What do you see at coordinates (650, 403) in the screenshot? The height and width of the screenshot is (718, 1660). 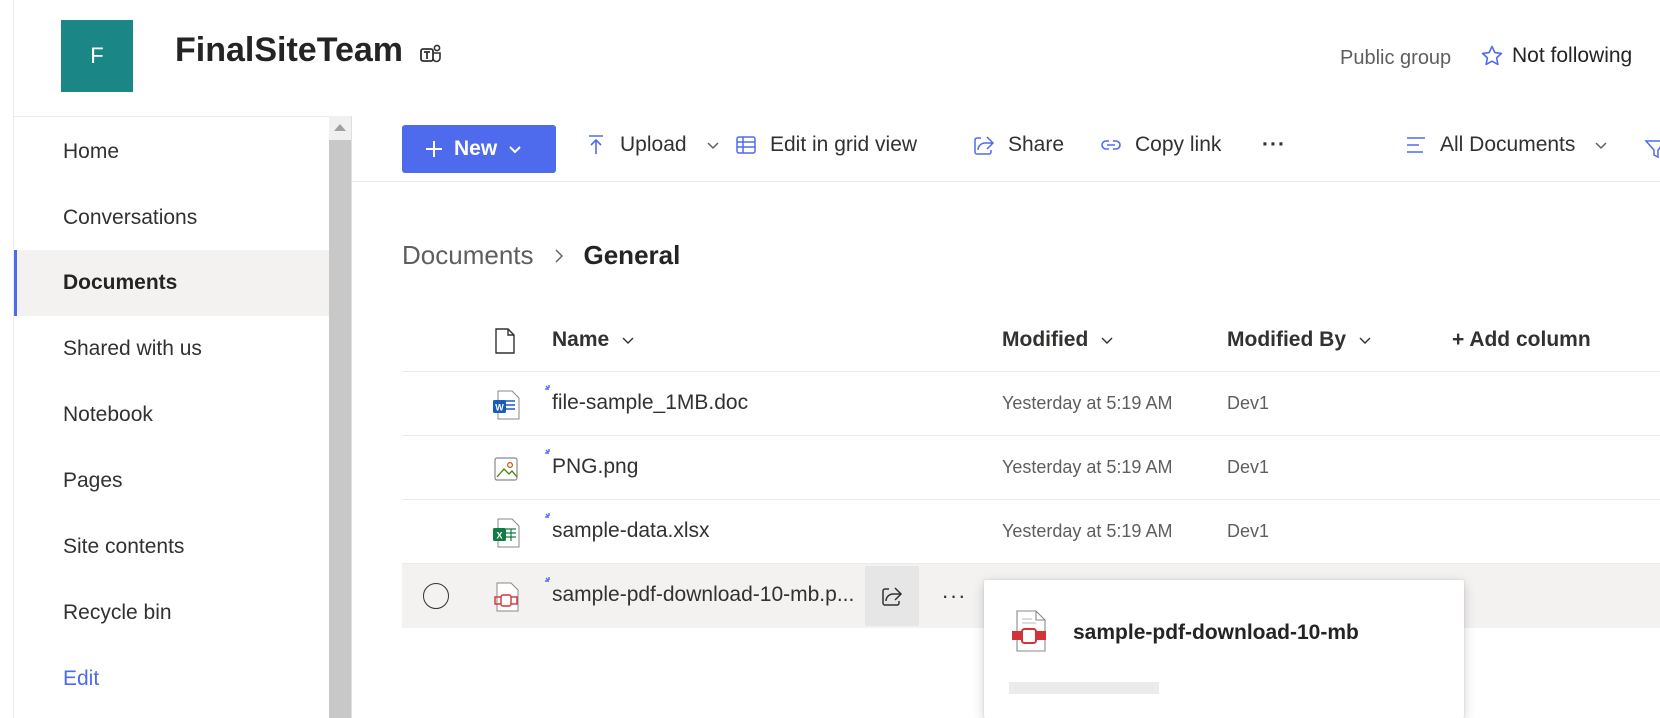 I see `file-name-link: file-sample_1MB.doc` at bounding box center [650, 403].